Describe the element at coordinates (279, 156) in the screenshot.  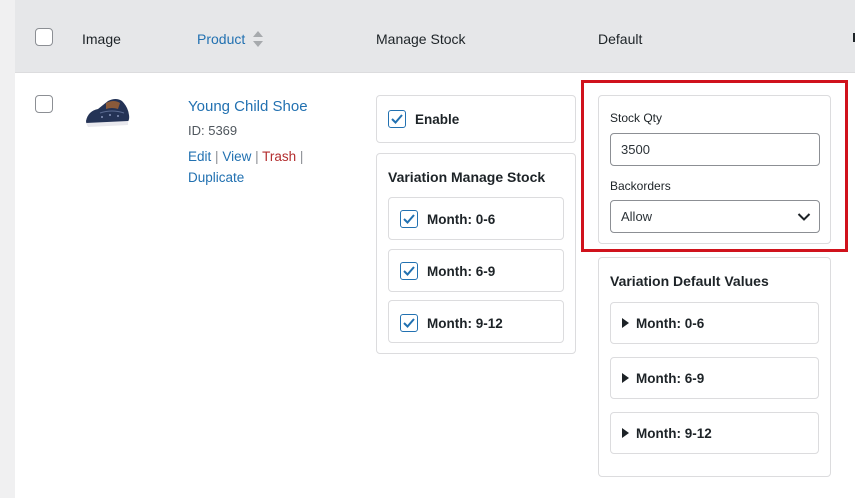
I see `trash-link: Trash` at that location.